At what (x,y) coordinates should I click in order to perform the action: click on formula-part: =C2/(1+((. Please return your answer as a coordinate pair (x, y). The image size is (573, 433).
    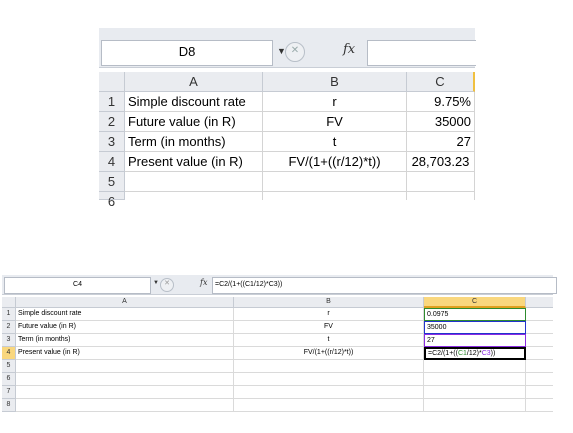
    Looking at the image, I should click on (443, 353).